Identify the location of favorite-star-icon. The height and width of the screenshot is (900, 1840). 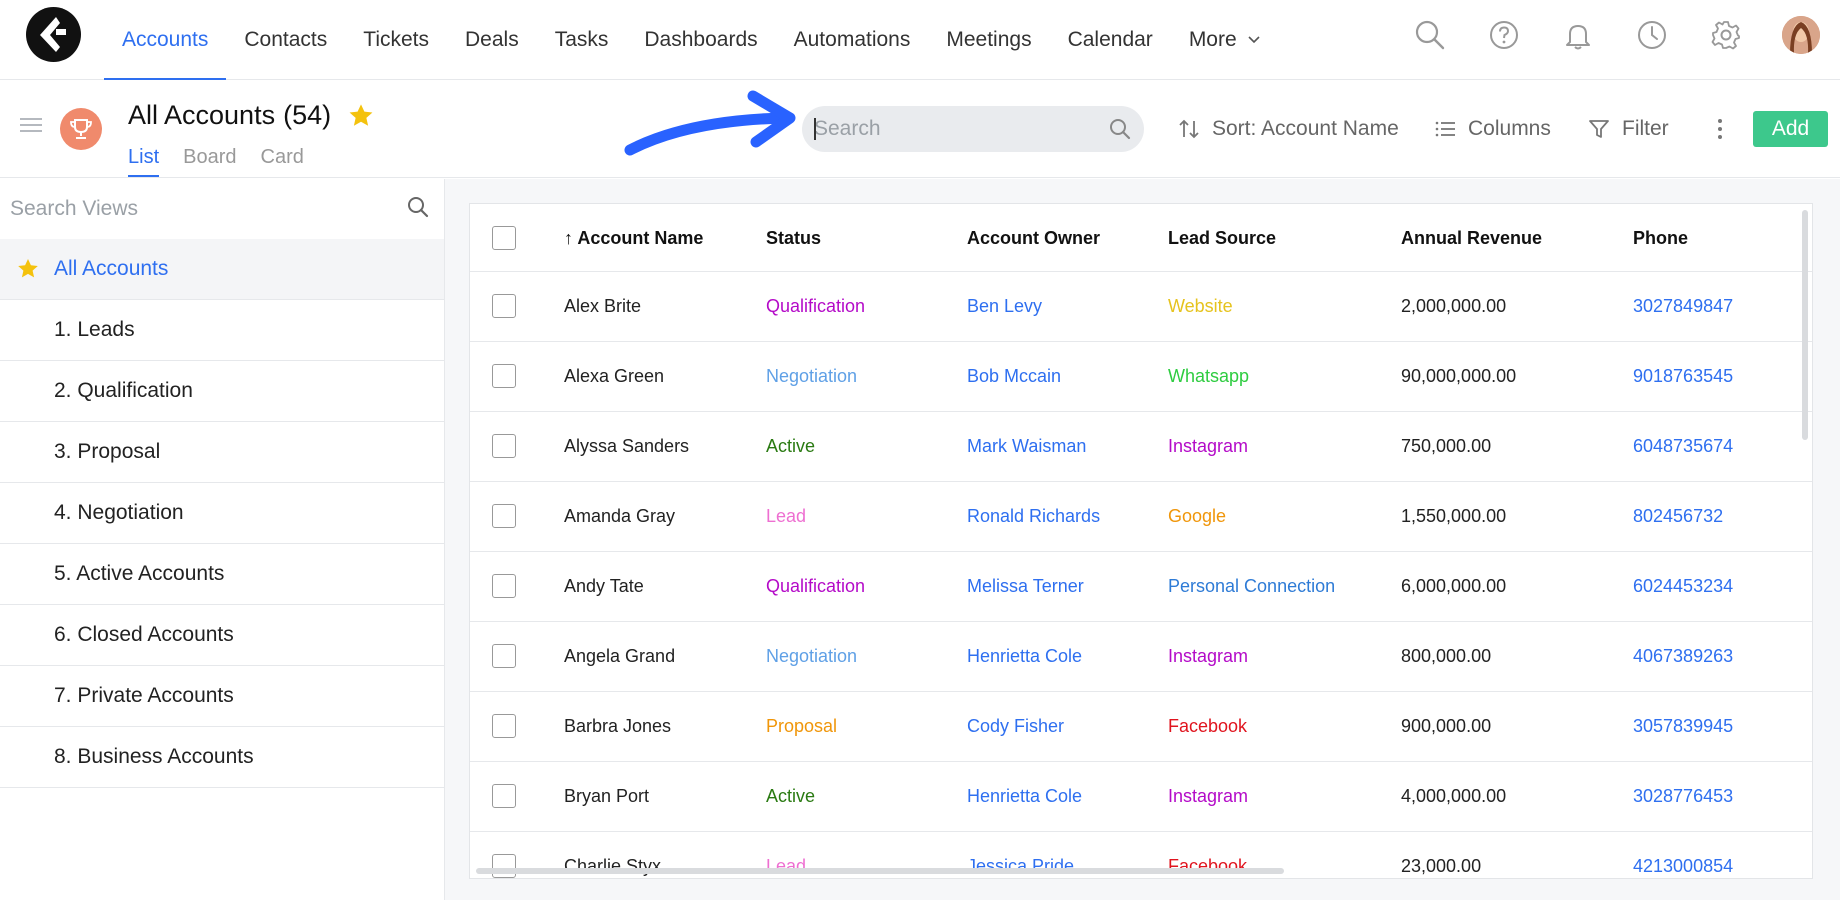
(361, 116).